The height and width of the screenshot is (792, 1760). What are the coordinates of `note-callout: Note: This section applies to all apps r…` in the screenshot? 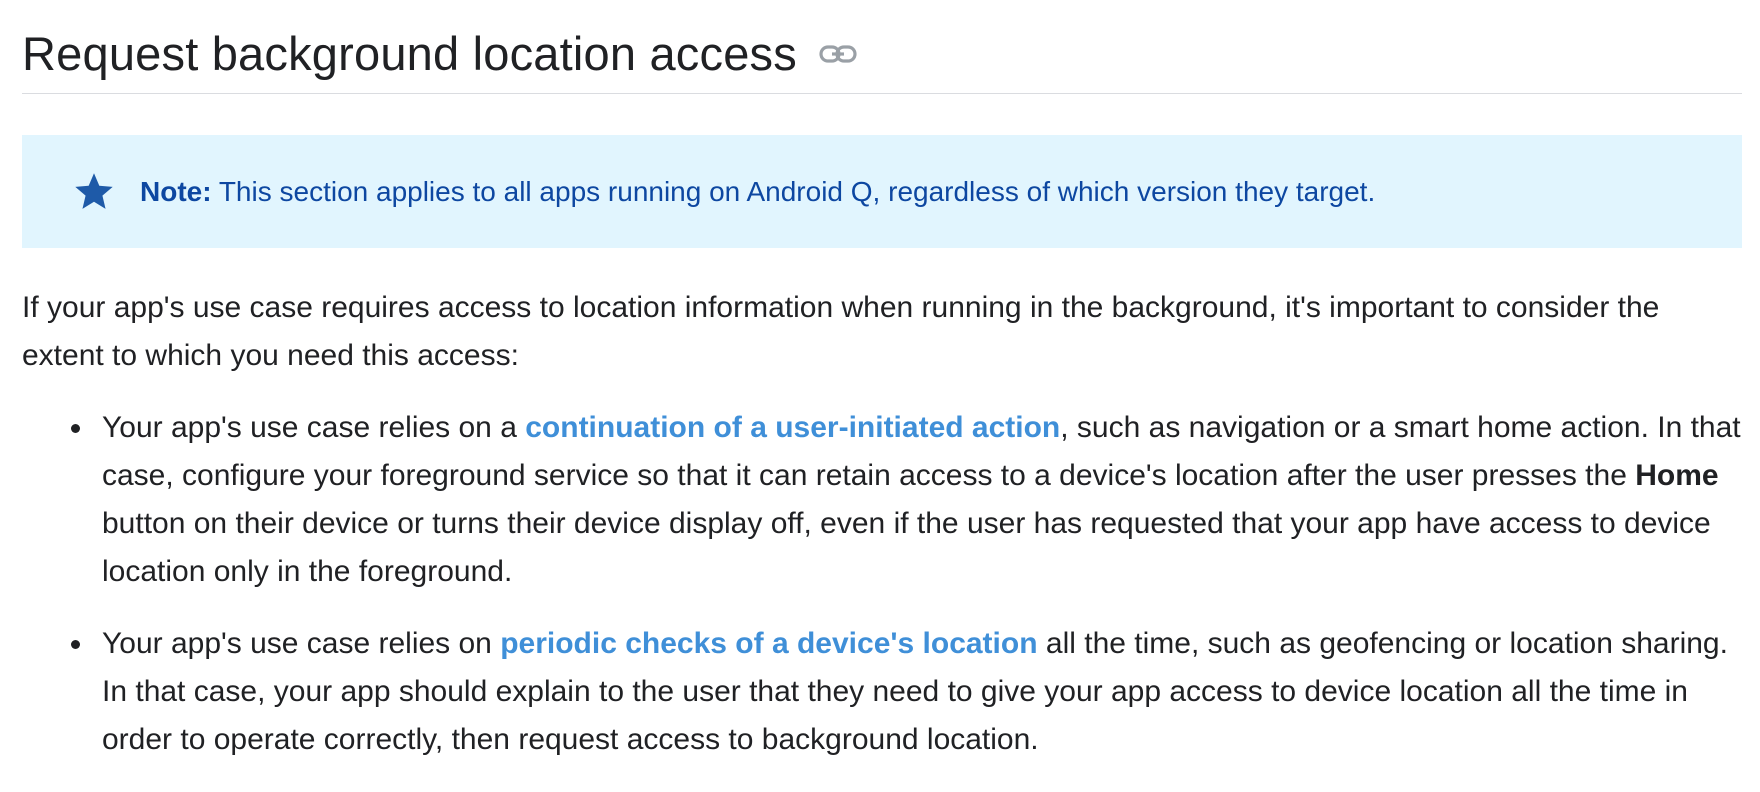 It's located at (882, 191).